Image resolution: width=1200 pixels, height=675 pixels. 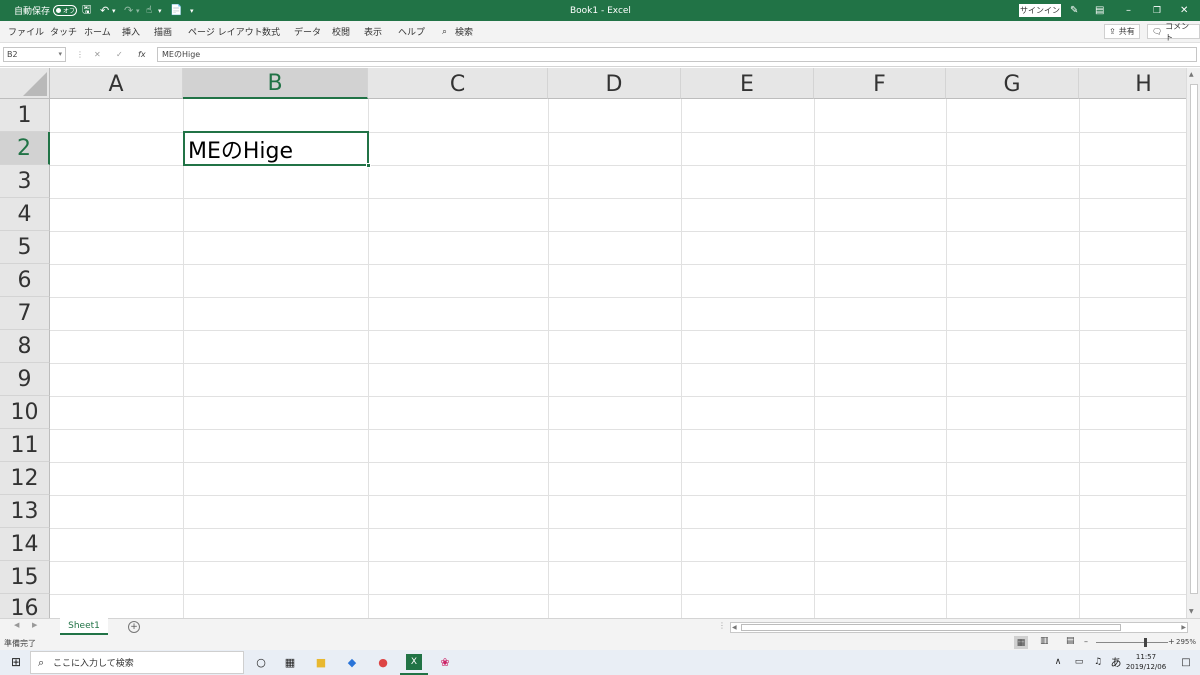 I want to click on sheet-next-icon: ▶, so click(x=34, y=625).